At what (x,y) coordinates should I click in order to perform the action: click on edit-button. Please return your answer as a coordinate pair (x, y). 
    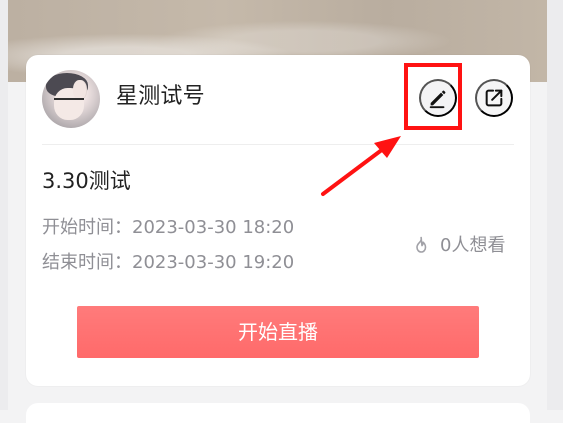
    Looking at the image, I should click on (438, 98).